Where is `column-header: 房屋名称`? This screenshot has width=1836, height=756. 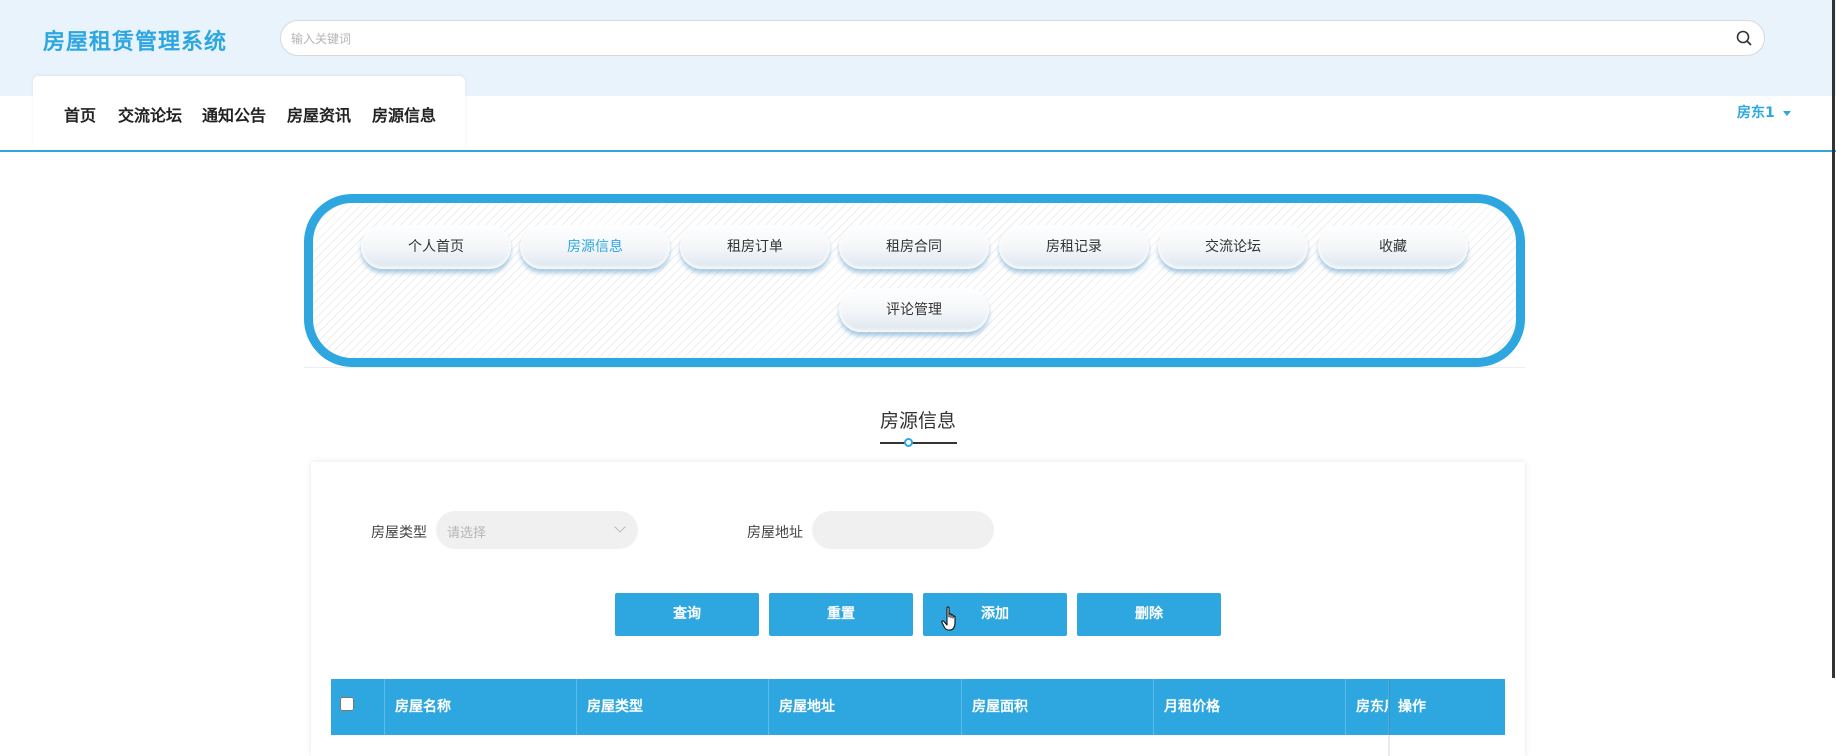
column-header: 房屋名称 is located at coordinates (480, 707).